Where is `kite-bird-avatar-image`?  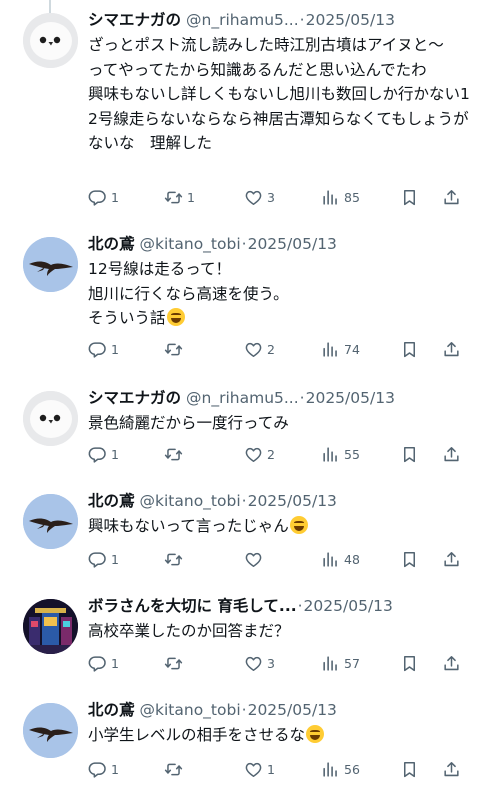 kite-bird-avatar-image is located at coordinates (50, 521).